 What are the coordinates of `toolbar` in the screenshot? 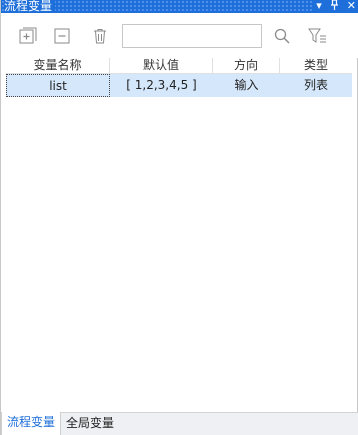 It's located at (179, 35).